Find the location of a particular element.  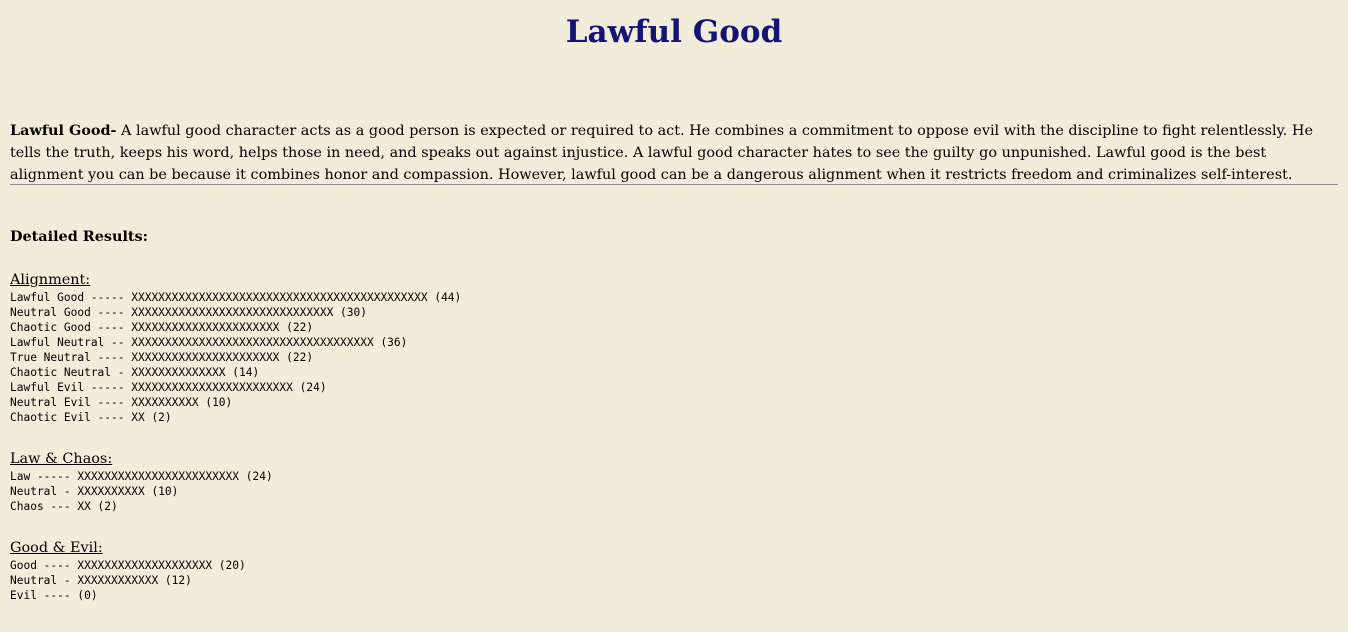

result-row: Good ---- XXXXXXXXXXXXXXXXXXXX (20) is located at coordinates (128, 565).